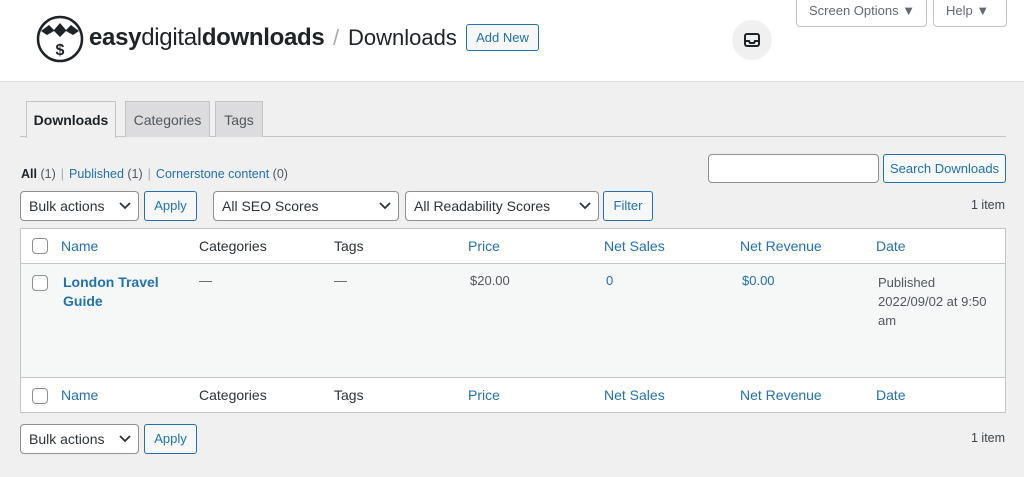  I want to click on cell-tags: —, so click(340, 280).